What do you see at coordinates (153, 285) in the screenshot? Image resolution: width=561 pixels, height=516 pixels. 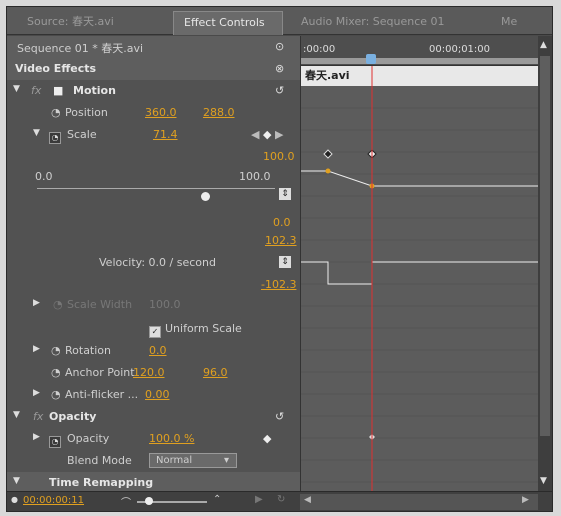 I see `velocity-min-row: -102.3` at bounding box center [153, 285].